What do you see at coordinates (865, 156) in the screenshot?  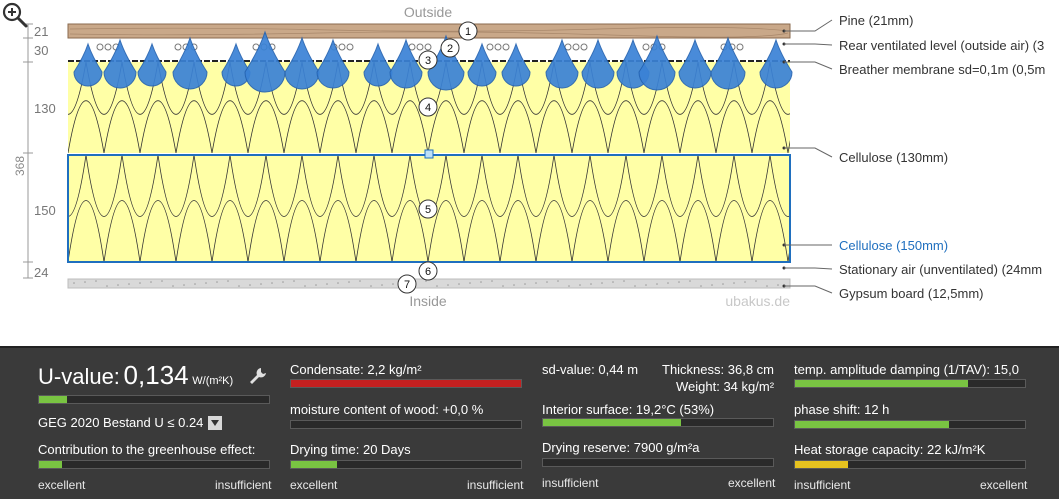 I see `layer-label: Cellulose (130mm)` at bounding box center [865, 156].